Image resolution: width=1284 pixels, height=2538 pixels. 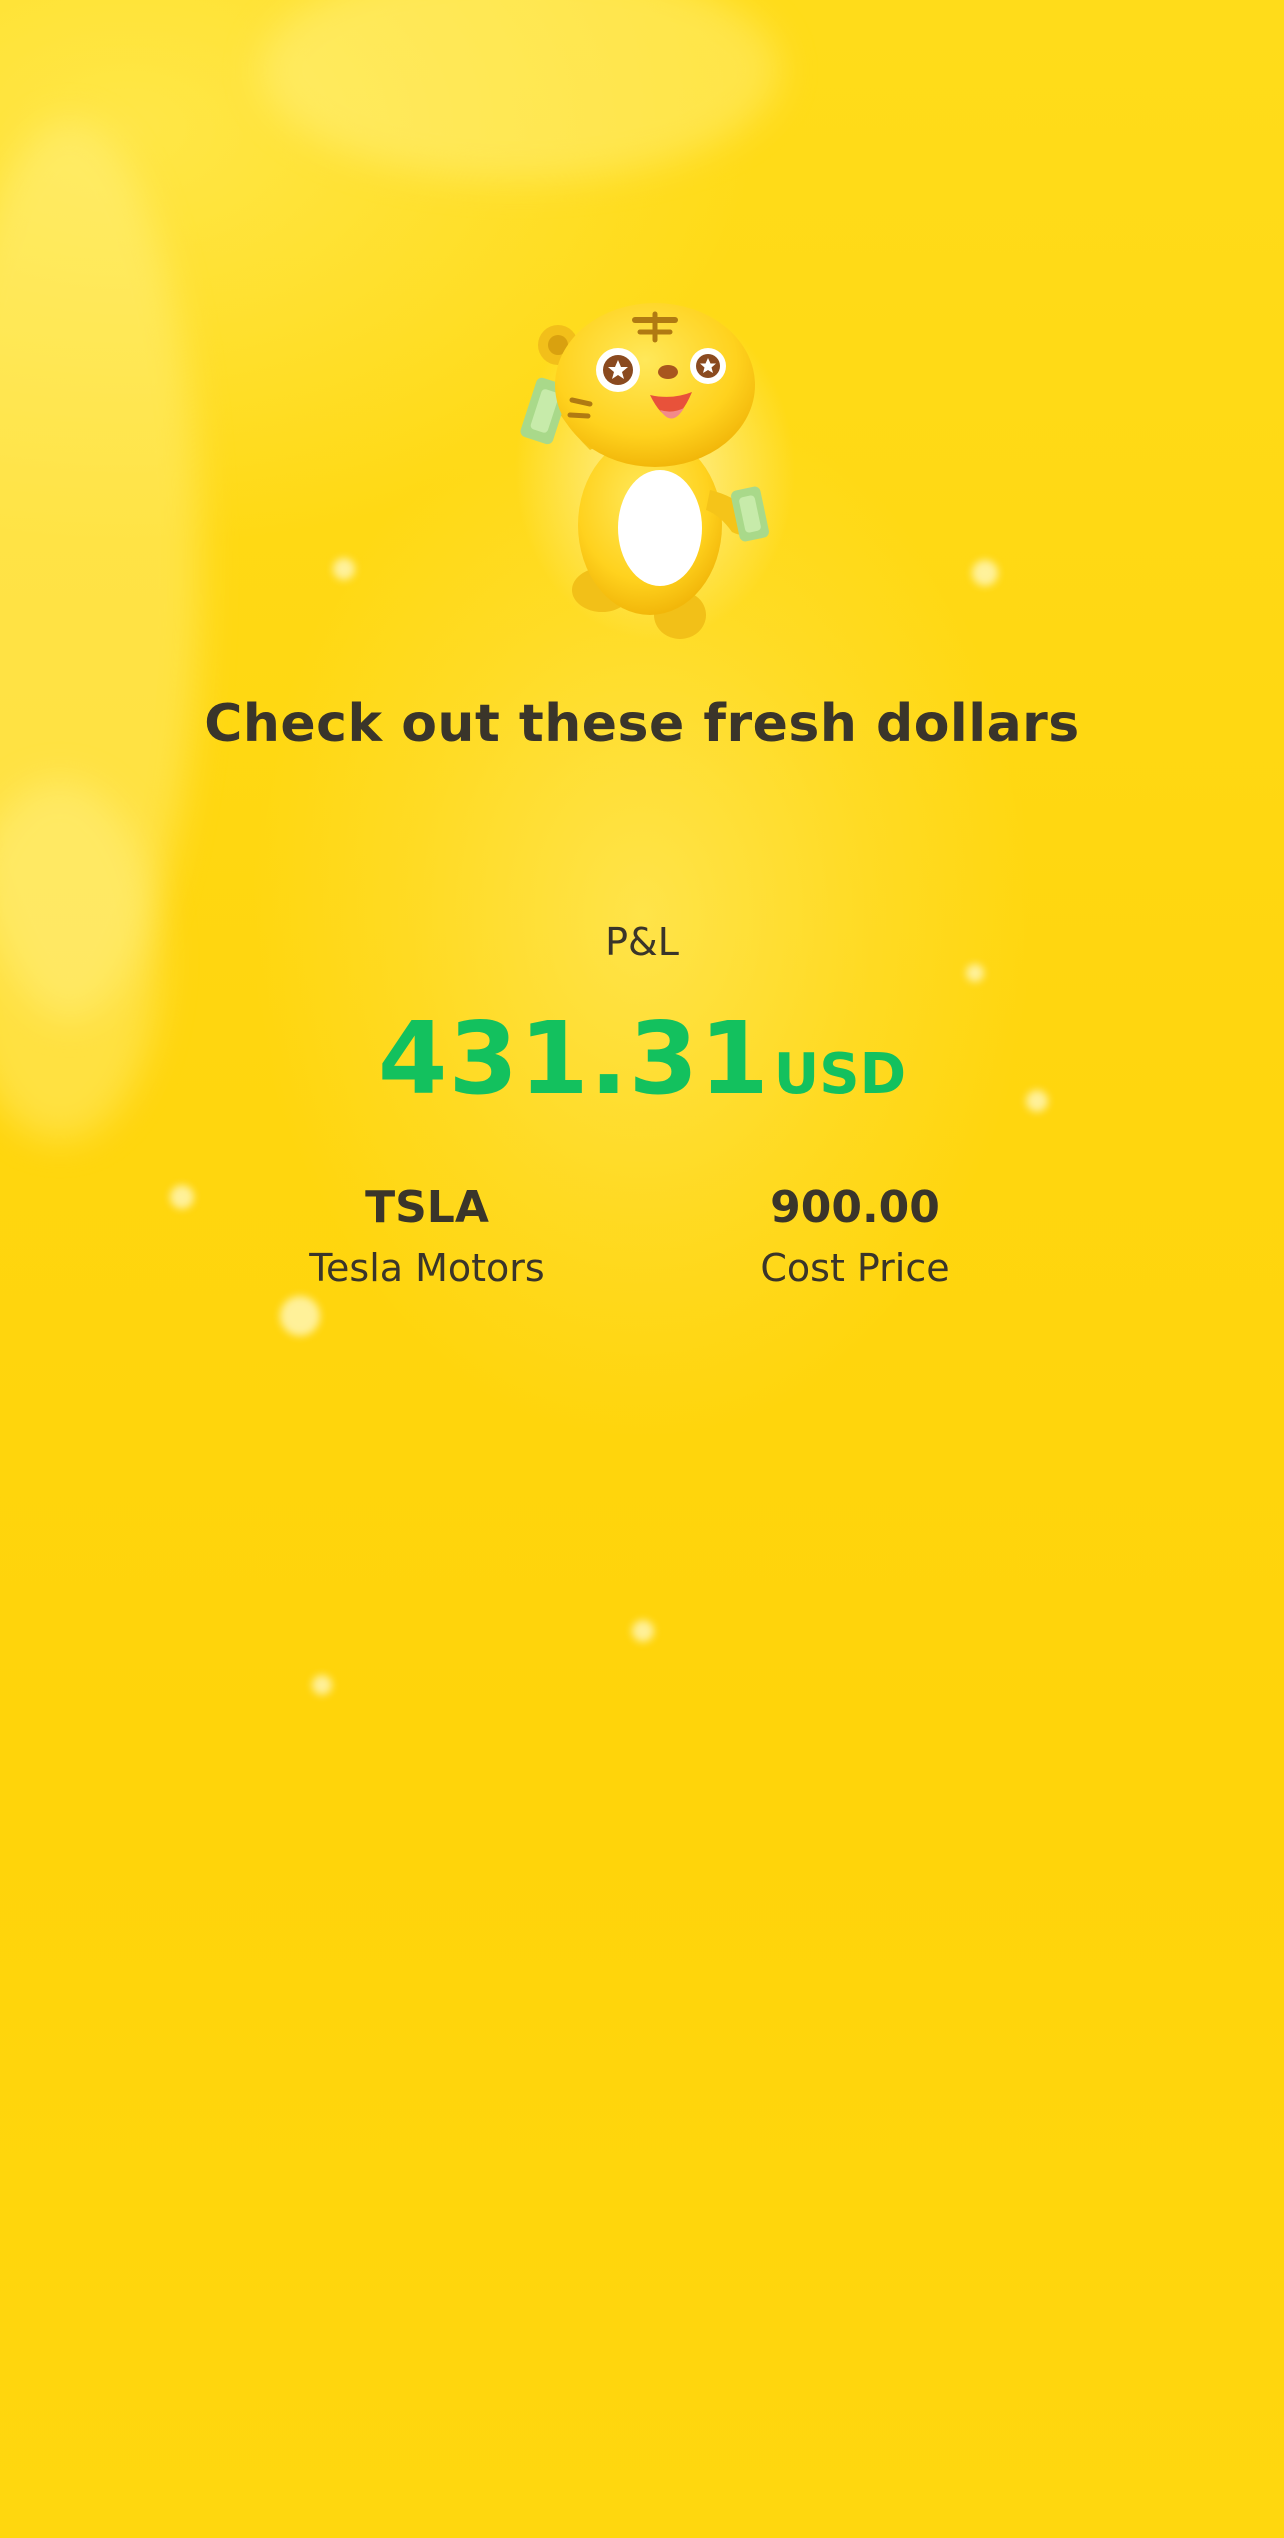 What do you see at coordinates (840, 1074) in the screenshot?
I see `pnl-currency: USD` at bounding box center [840, 1074].